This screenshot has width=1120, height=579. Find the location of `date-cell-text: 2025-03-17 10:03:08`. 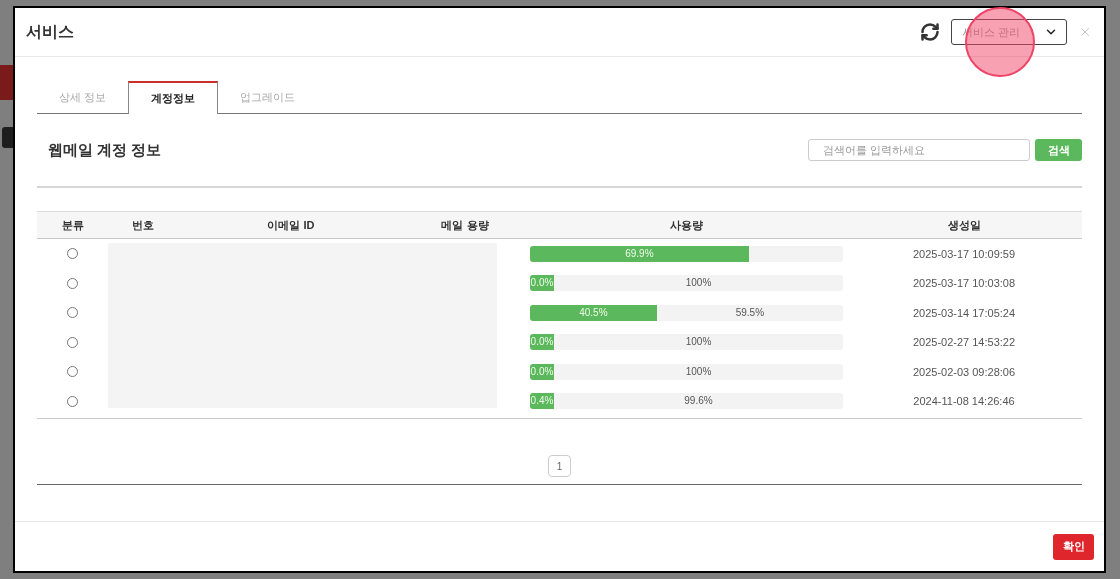

date-cell-text: 2025-03-17 10:03:08 is located at coordinates (964, 283).